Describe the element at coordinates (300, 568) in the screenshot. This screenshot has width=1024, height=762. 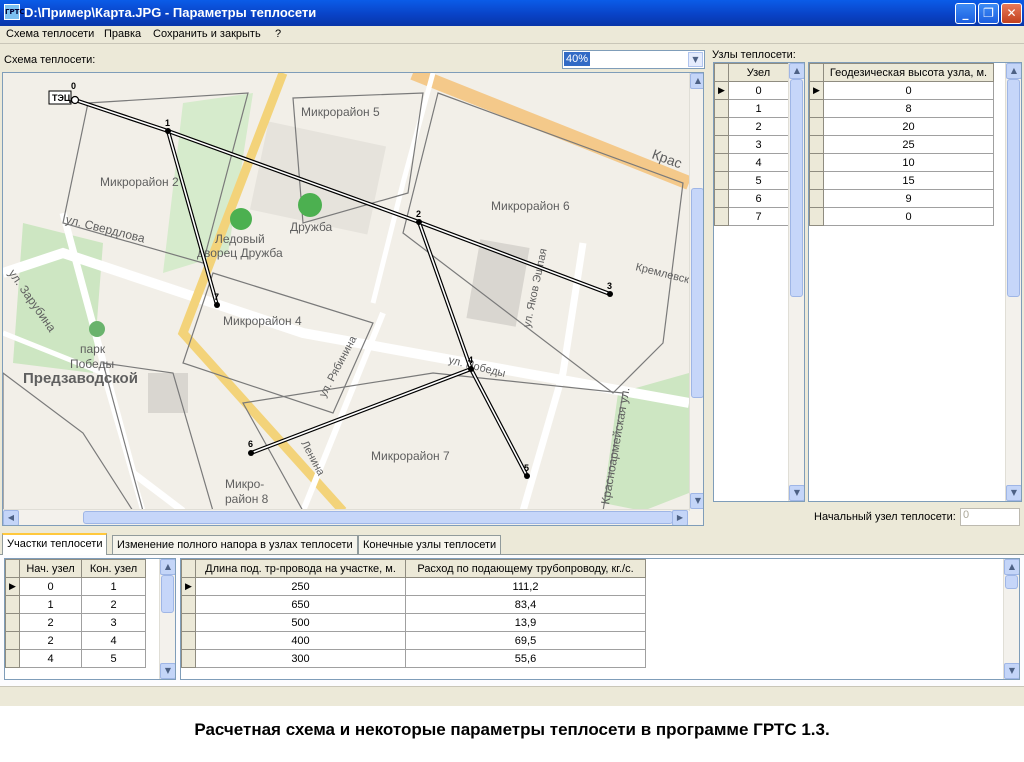
I see `col-length-header: Длина под. тр-провода на участке, м.` at that location.